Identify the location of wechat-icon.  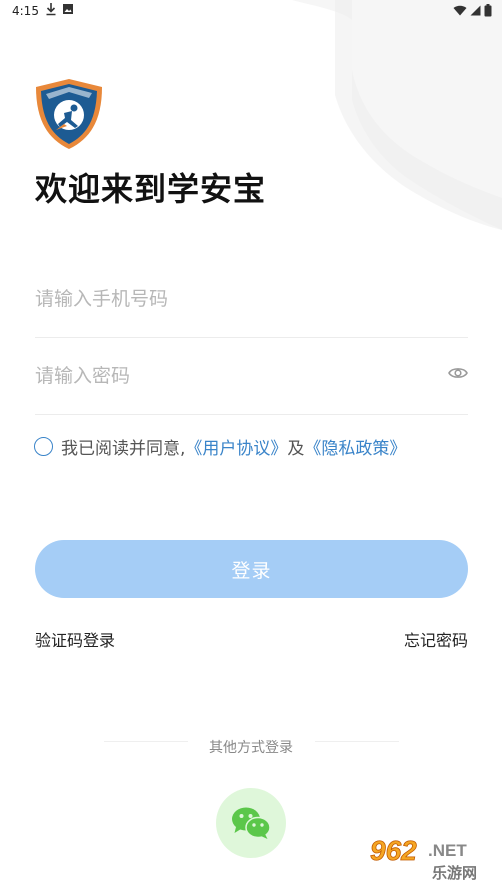
(251, 823).